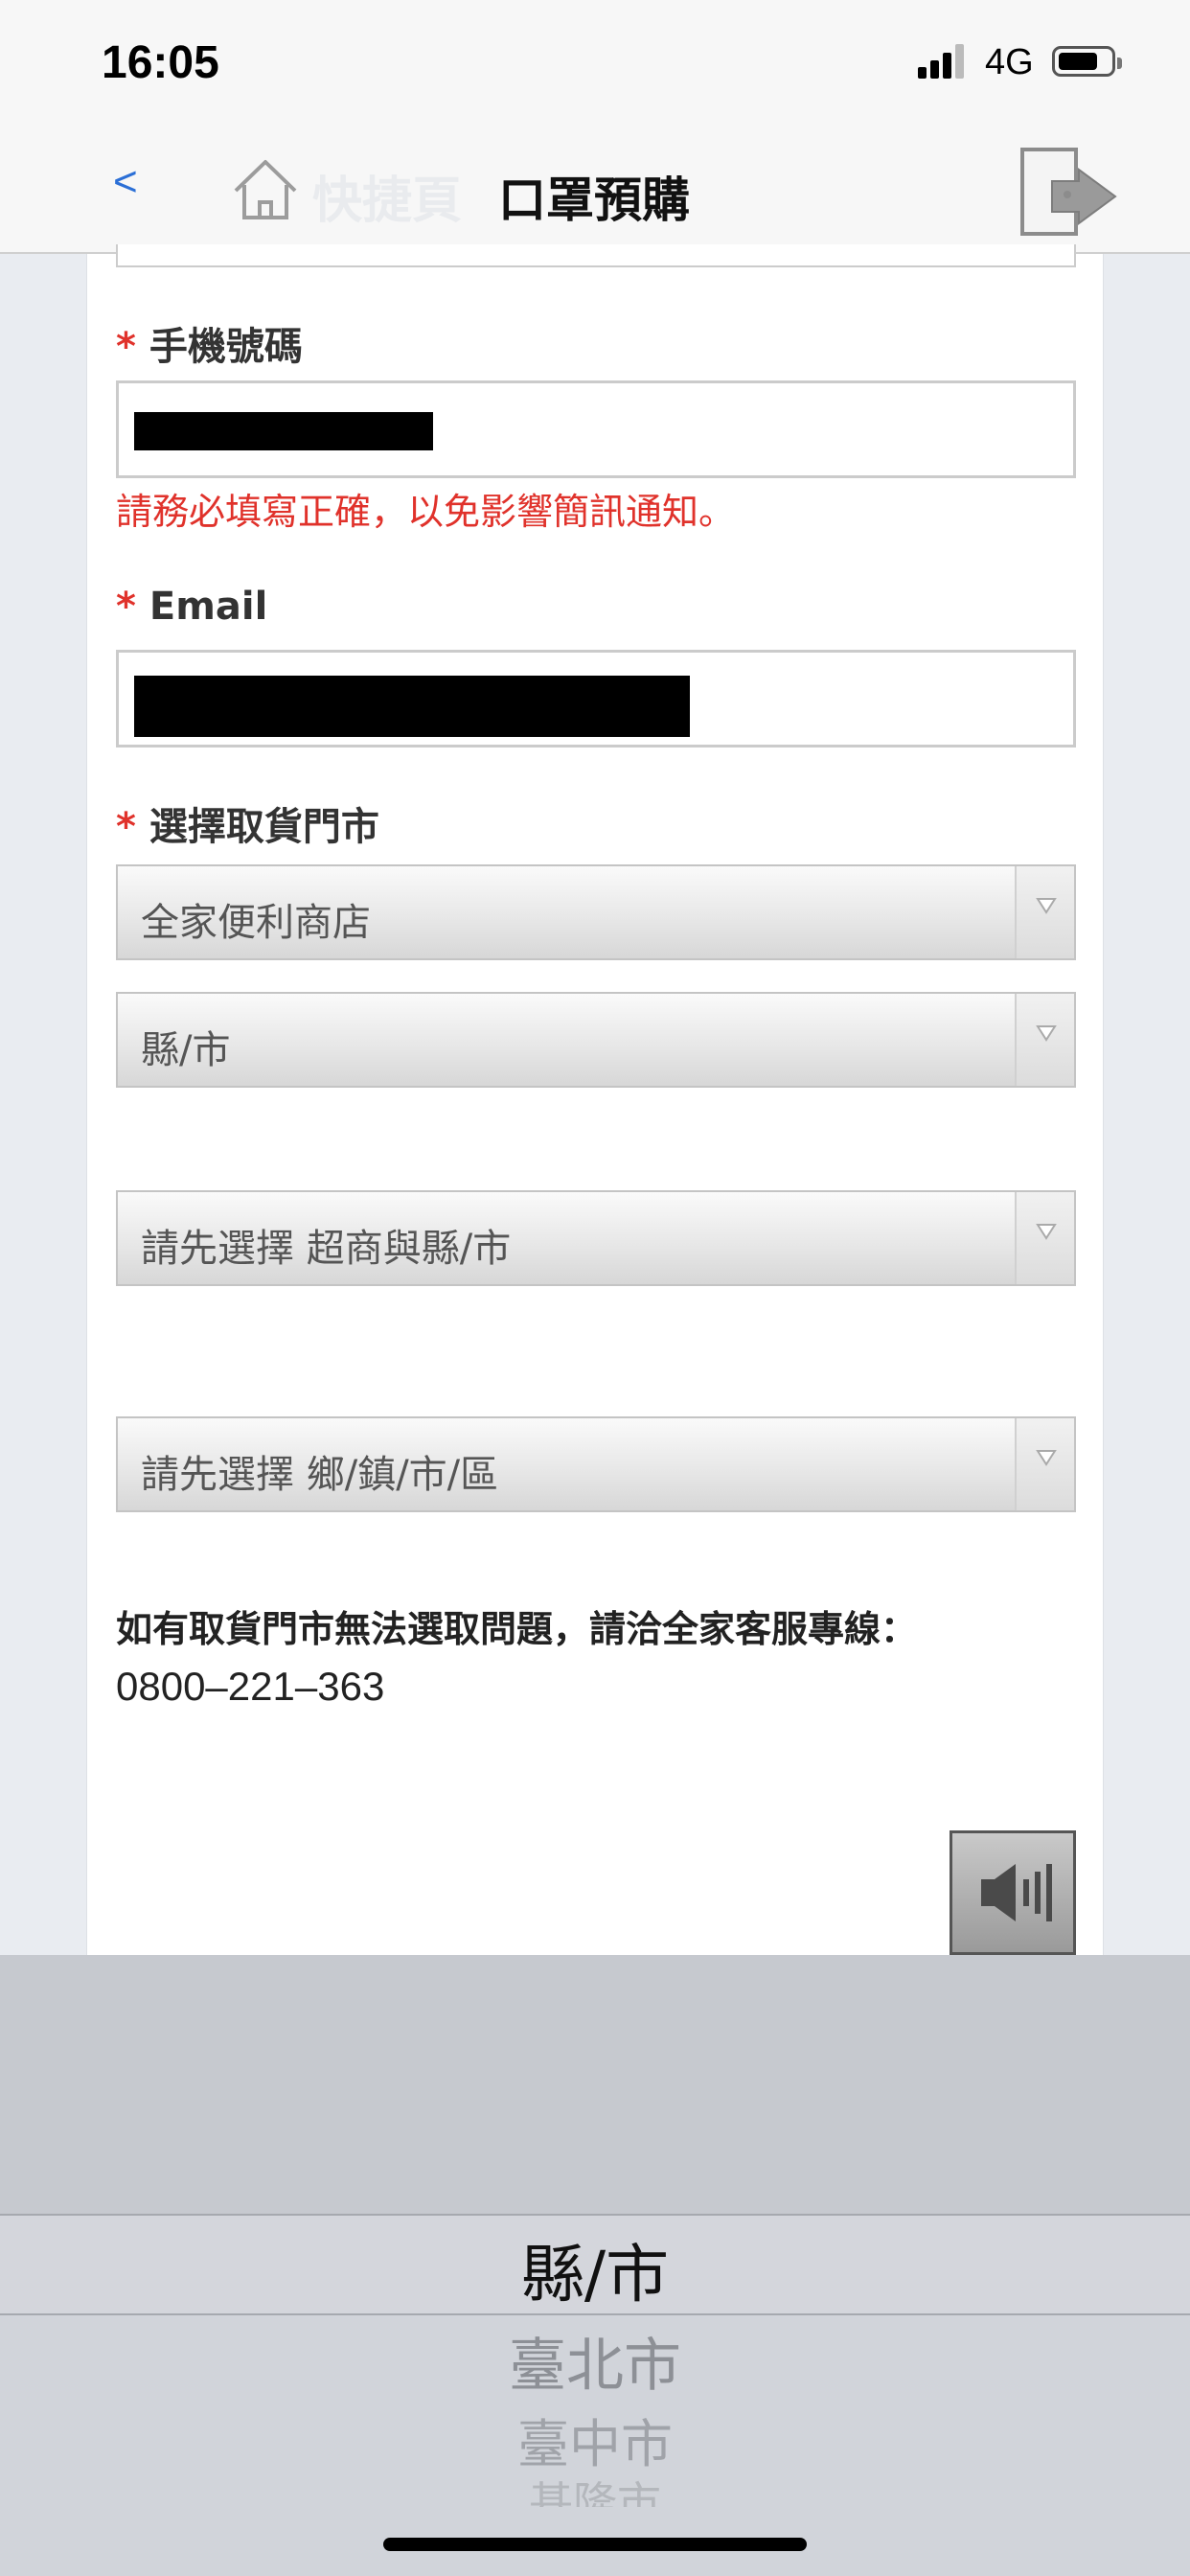 The height and width of the screenshot is (2576, 1190). I want to click on picker-header-area, so click(595, 2084).